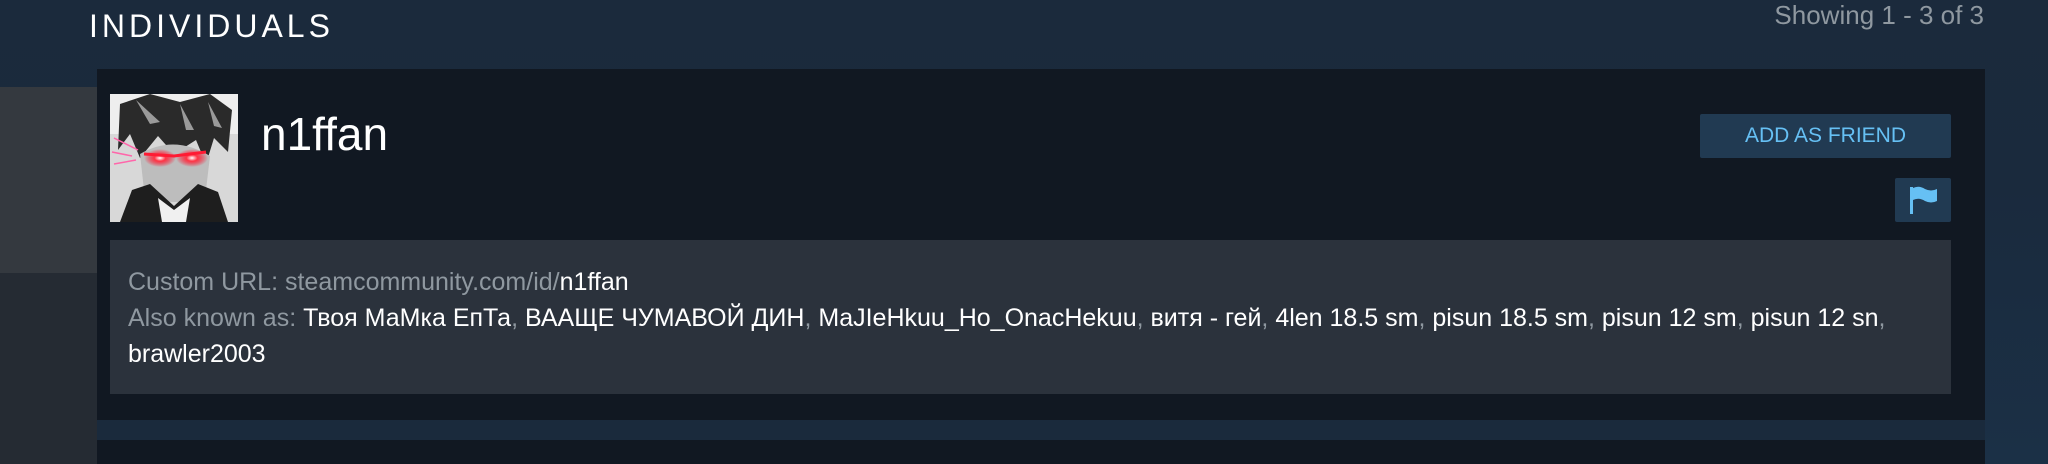 The image size is (2048, 464). Describe the element at coordinates (1041, 452) in the screenshot. I see `next-search-result-card` at that location.